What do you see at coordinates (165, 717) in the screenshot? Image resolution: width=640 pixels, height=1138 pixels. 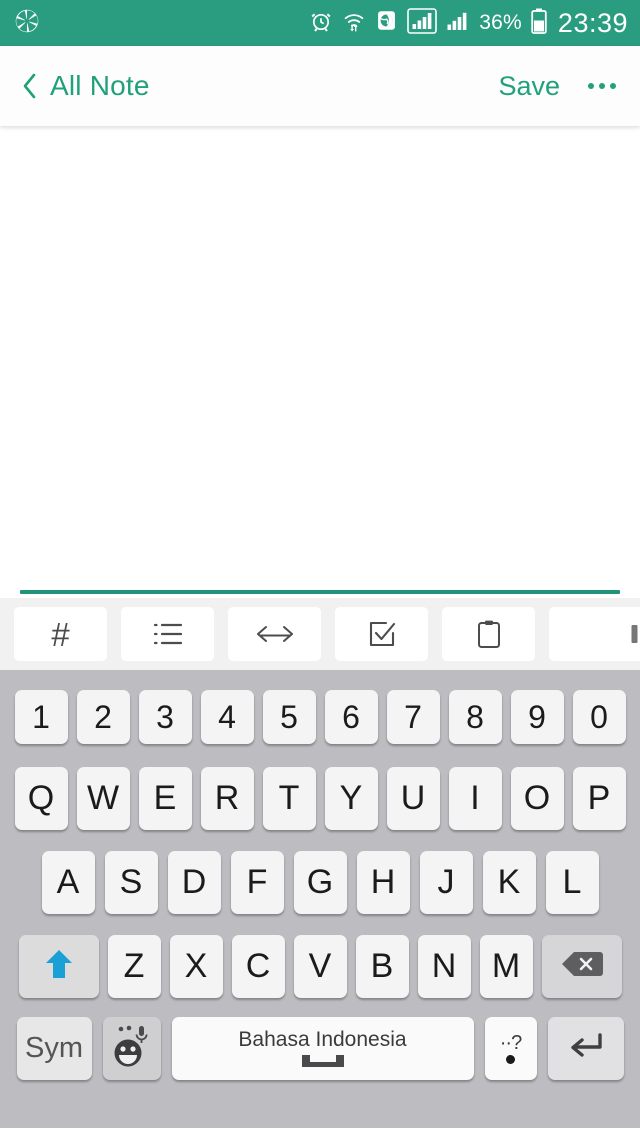 I see `key-3: 3` at bounding box center [165, 717].